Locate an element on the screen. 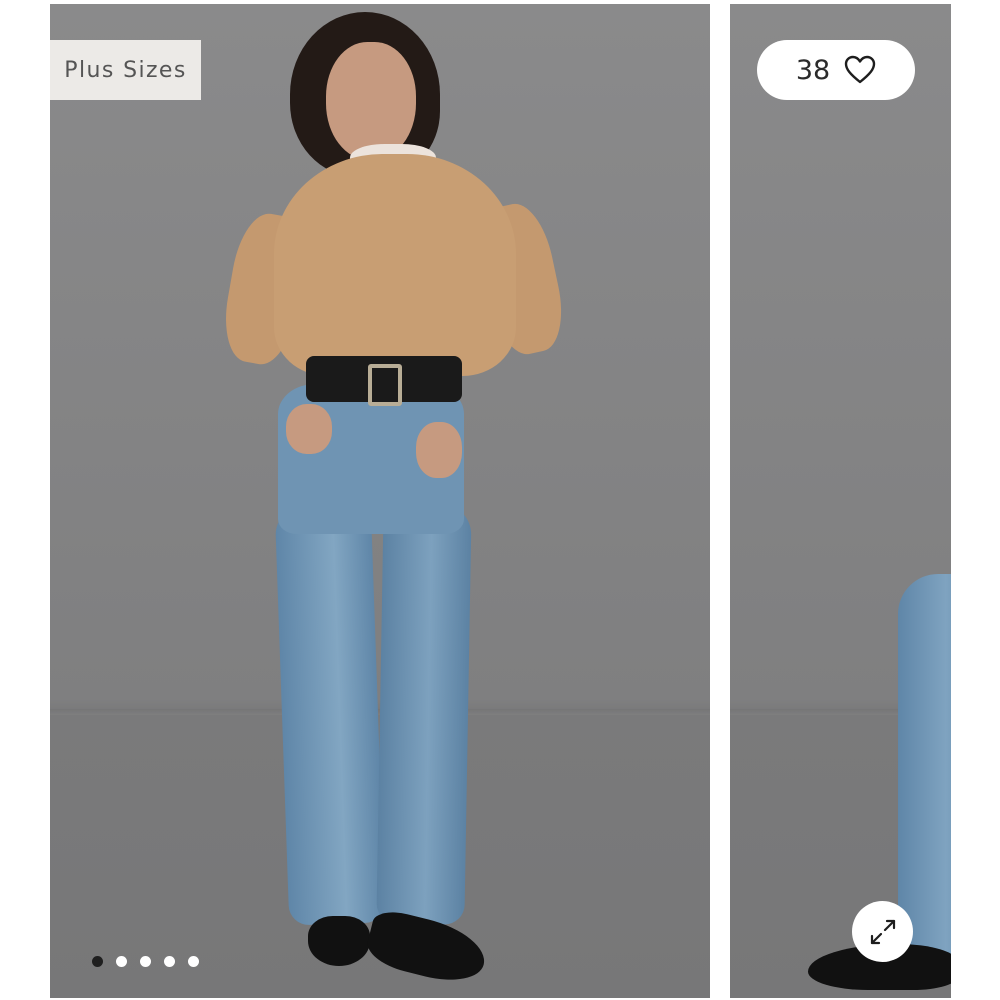 This screenshot has width=1000, height=1000. plus-sizes-badge: Plus Sizes is located at coordinates (125, 70).